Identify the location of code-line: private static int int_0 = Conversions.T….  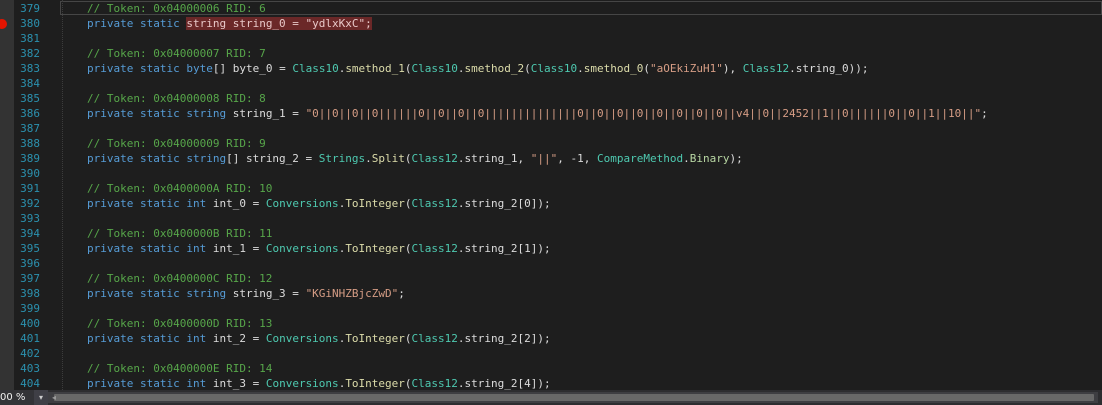
(319, 203).